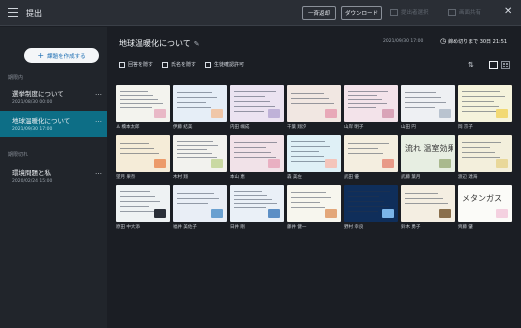 The width and height of the screenshot is (521, 328). I want to click on download-button: ダウンロード, so click(361, 13).